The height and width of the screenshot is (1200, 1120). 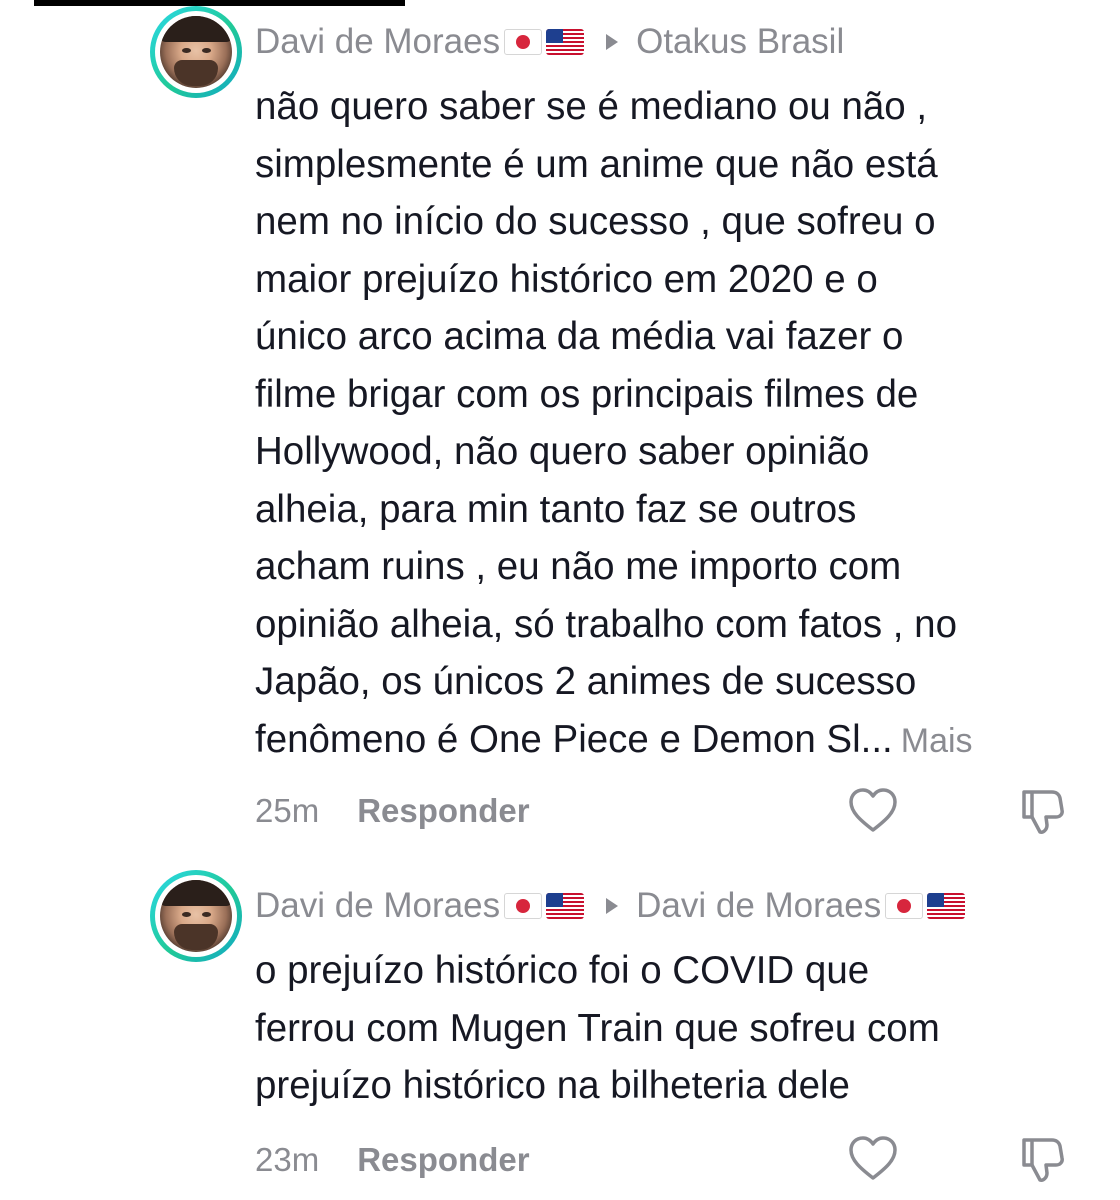 I want to click on comment-line: único arco acima da média vai fazer o, so click(x=579, y=336).